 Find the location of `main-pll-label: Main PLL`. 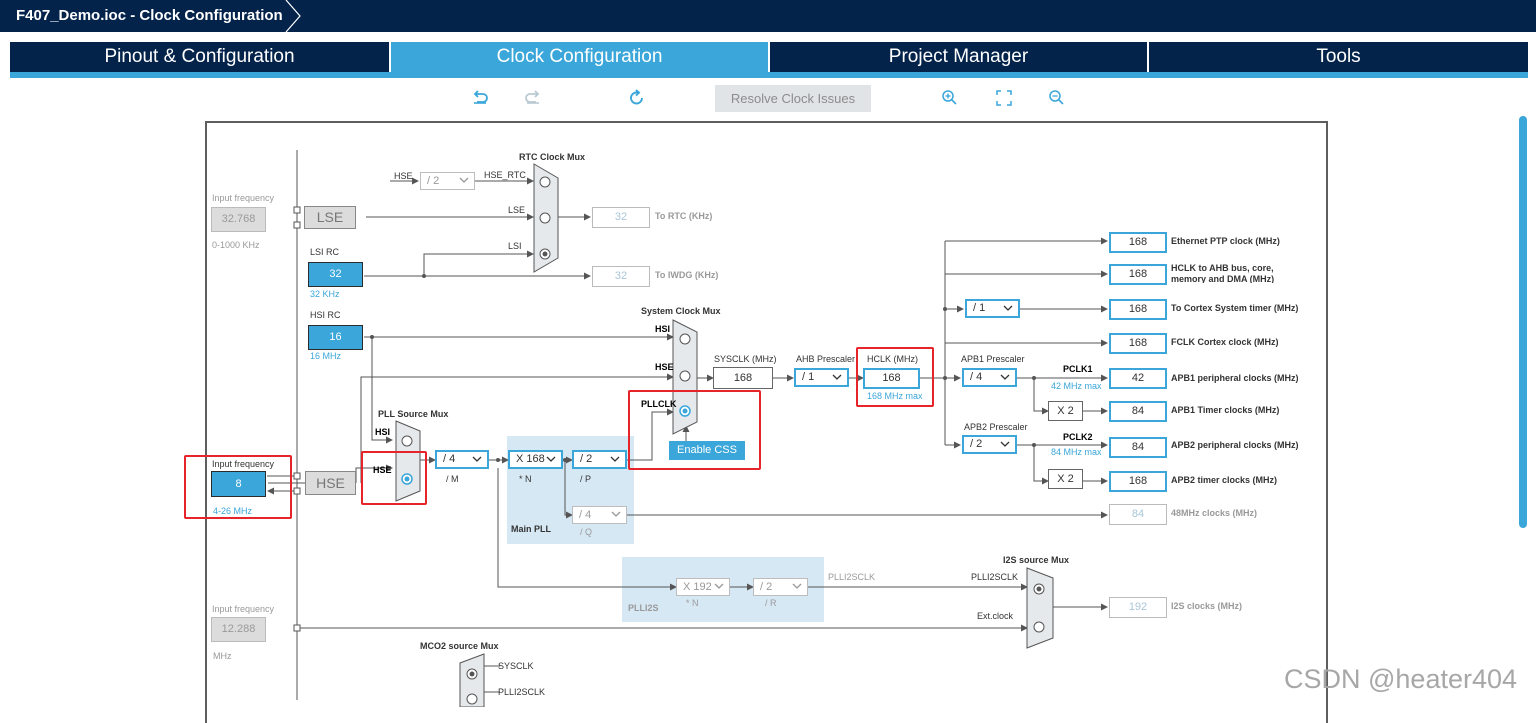

main-pll-label: Main PLL is located at coordinates (531, 529).